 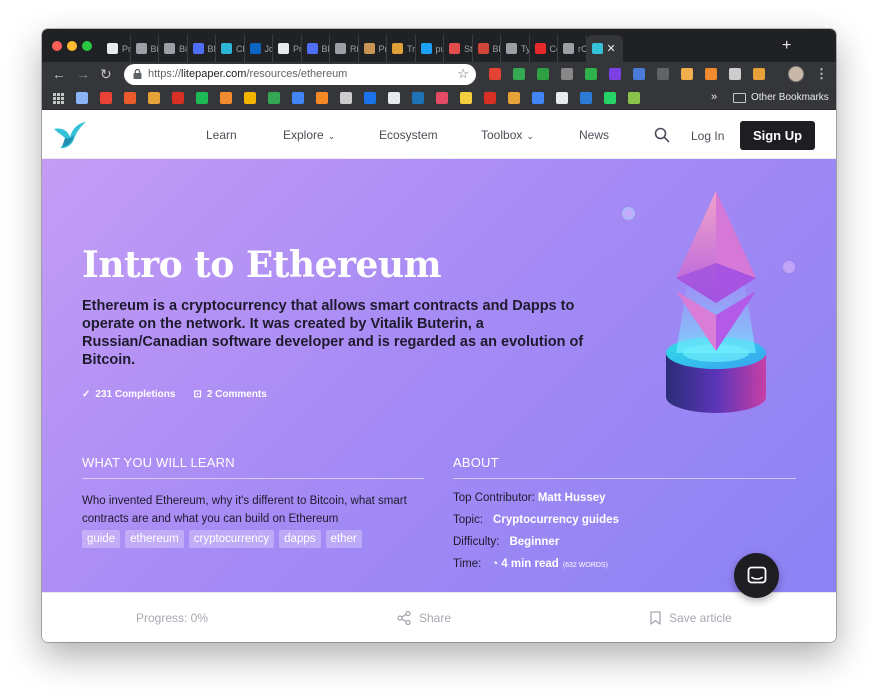 What do you see at coordinates (714, 97) in the screenshot?
I see `bookmarks-overflow-icon: »` at bounding box center [714, 97].